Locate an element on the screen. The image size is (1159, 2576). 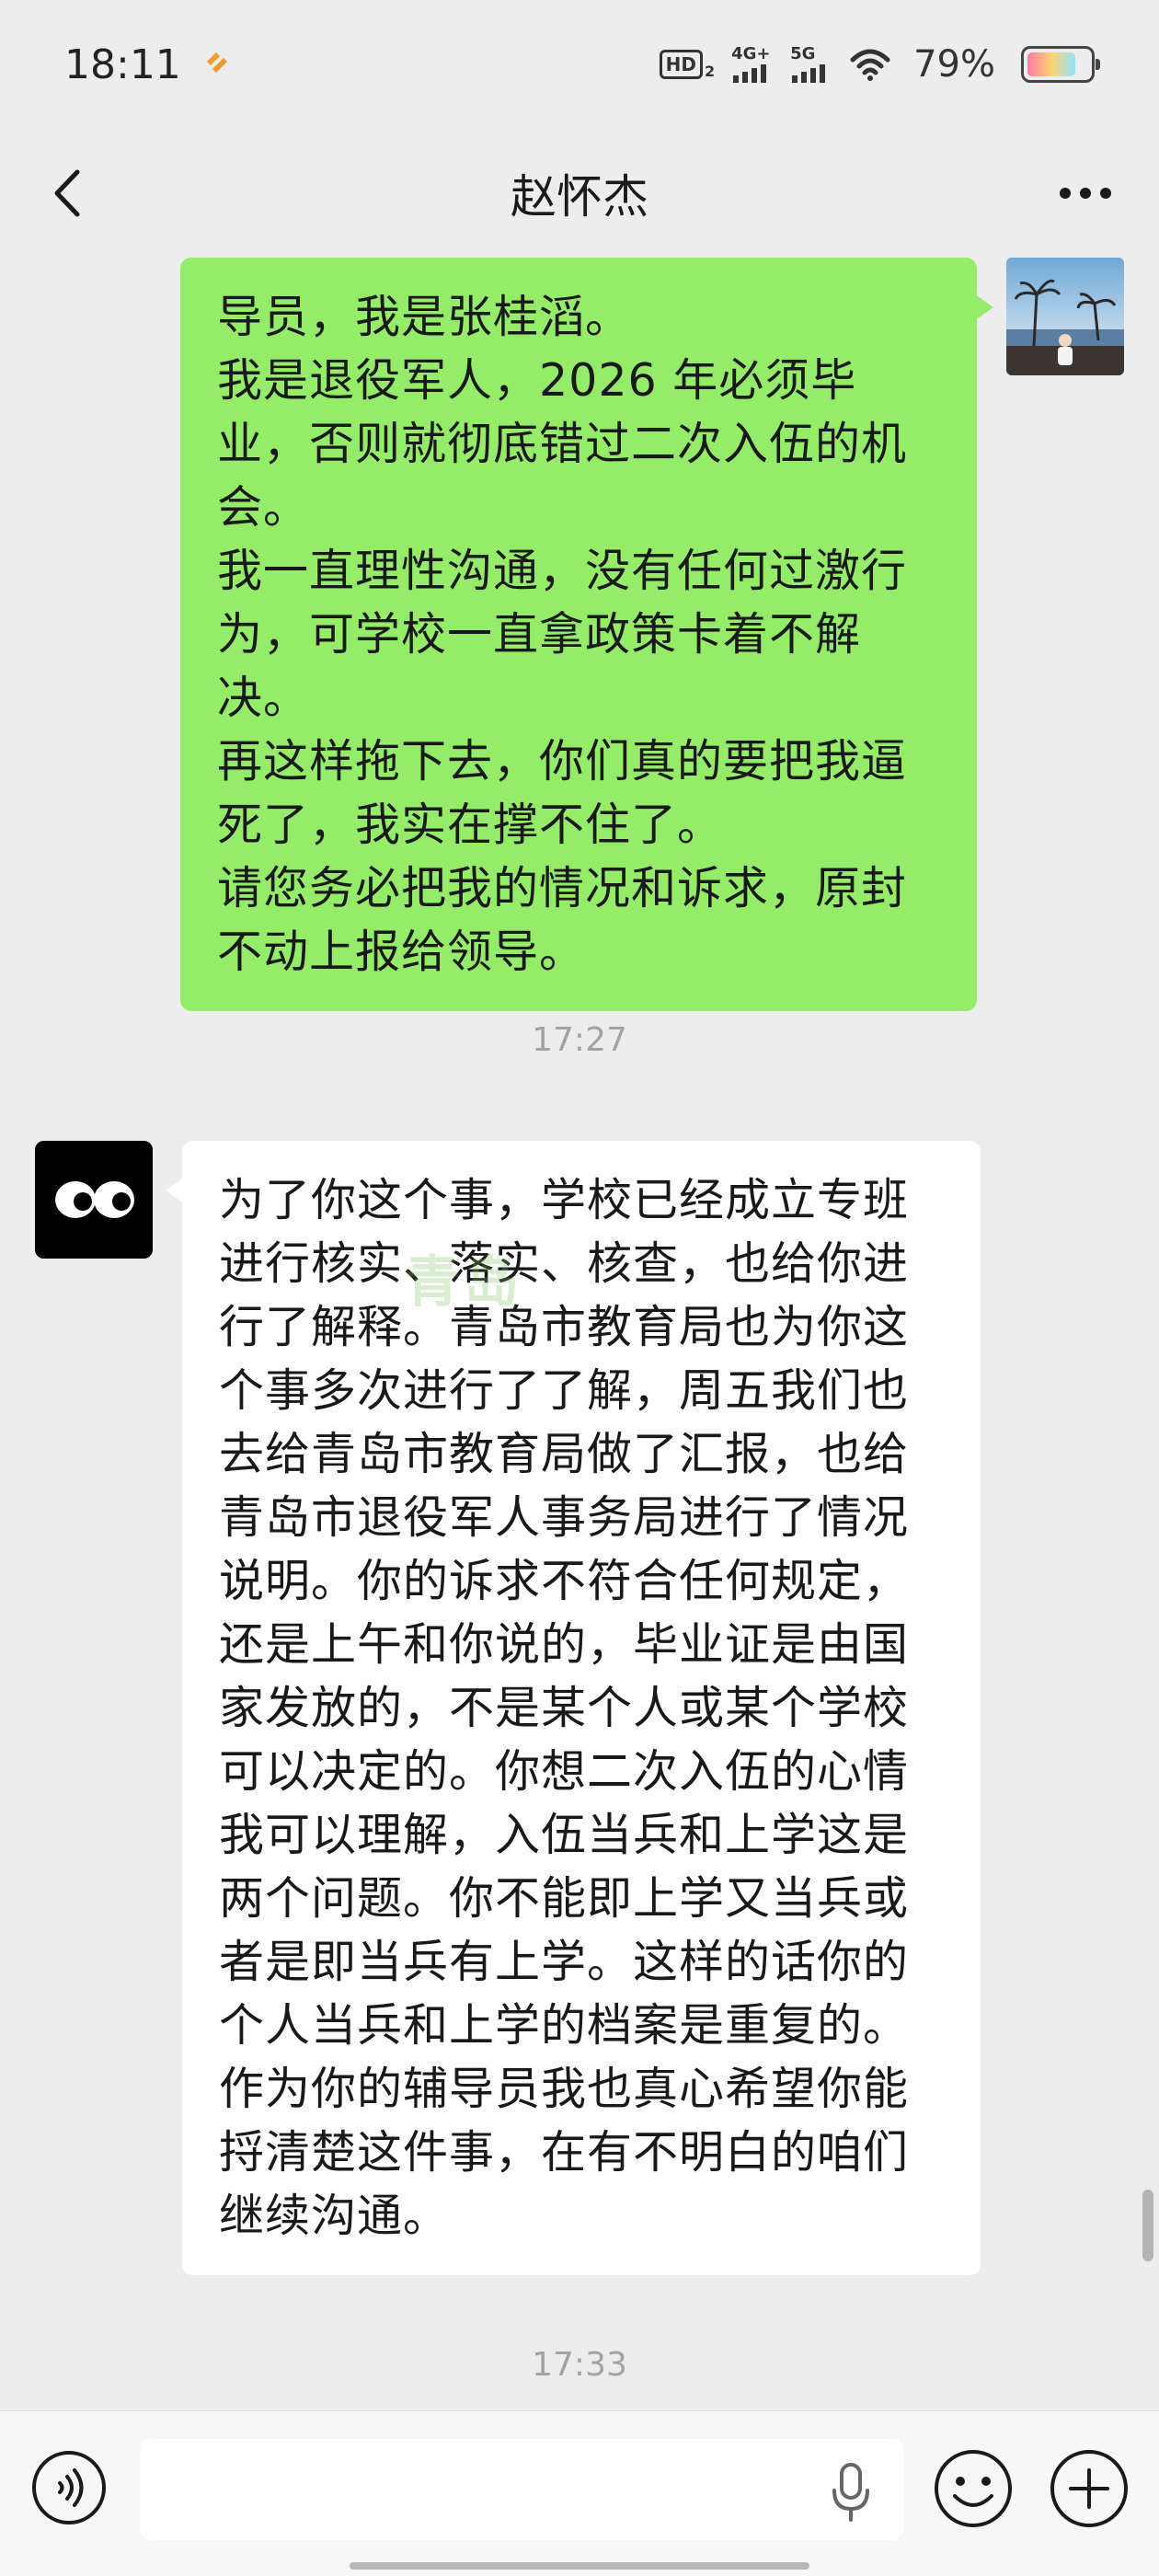
signal-4g-icon: 4G+ is located at coordinates (752, 64).